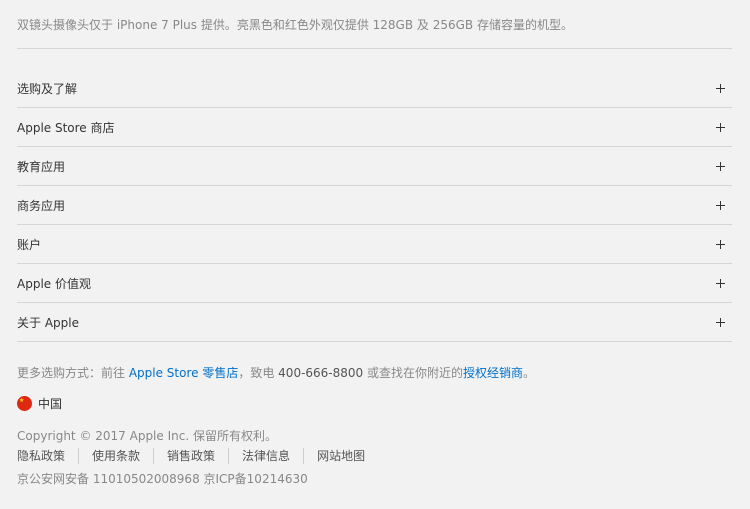 The image size is (750, 509). I want to click on sales-policy-link: 销售政策, so click(191, 456).